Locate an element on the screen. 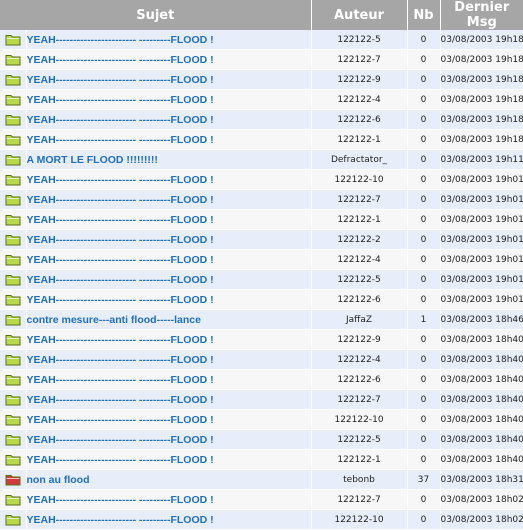 The image size is (523, 530). topic-last-message-date: 03/08/2003 18h31 is located at coordinates (481, 479).